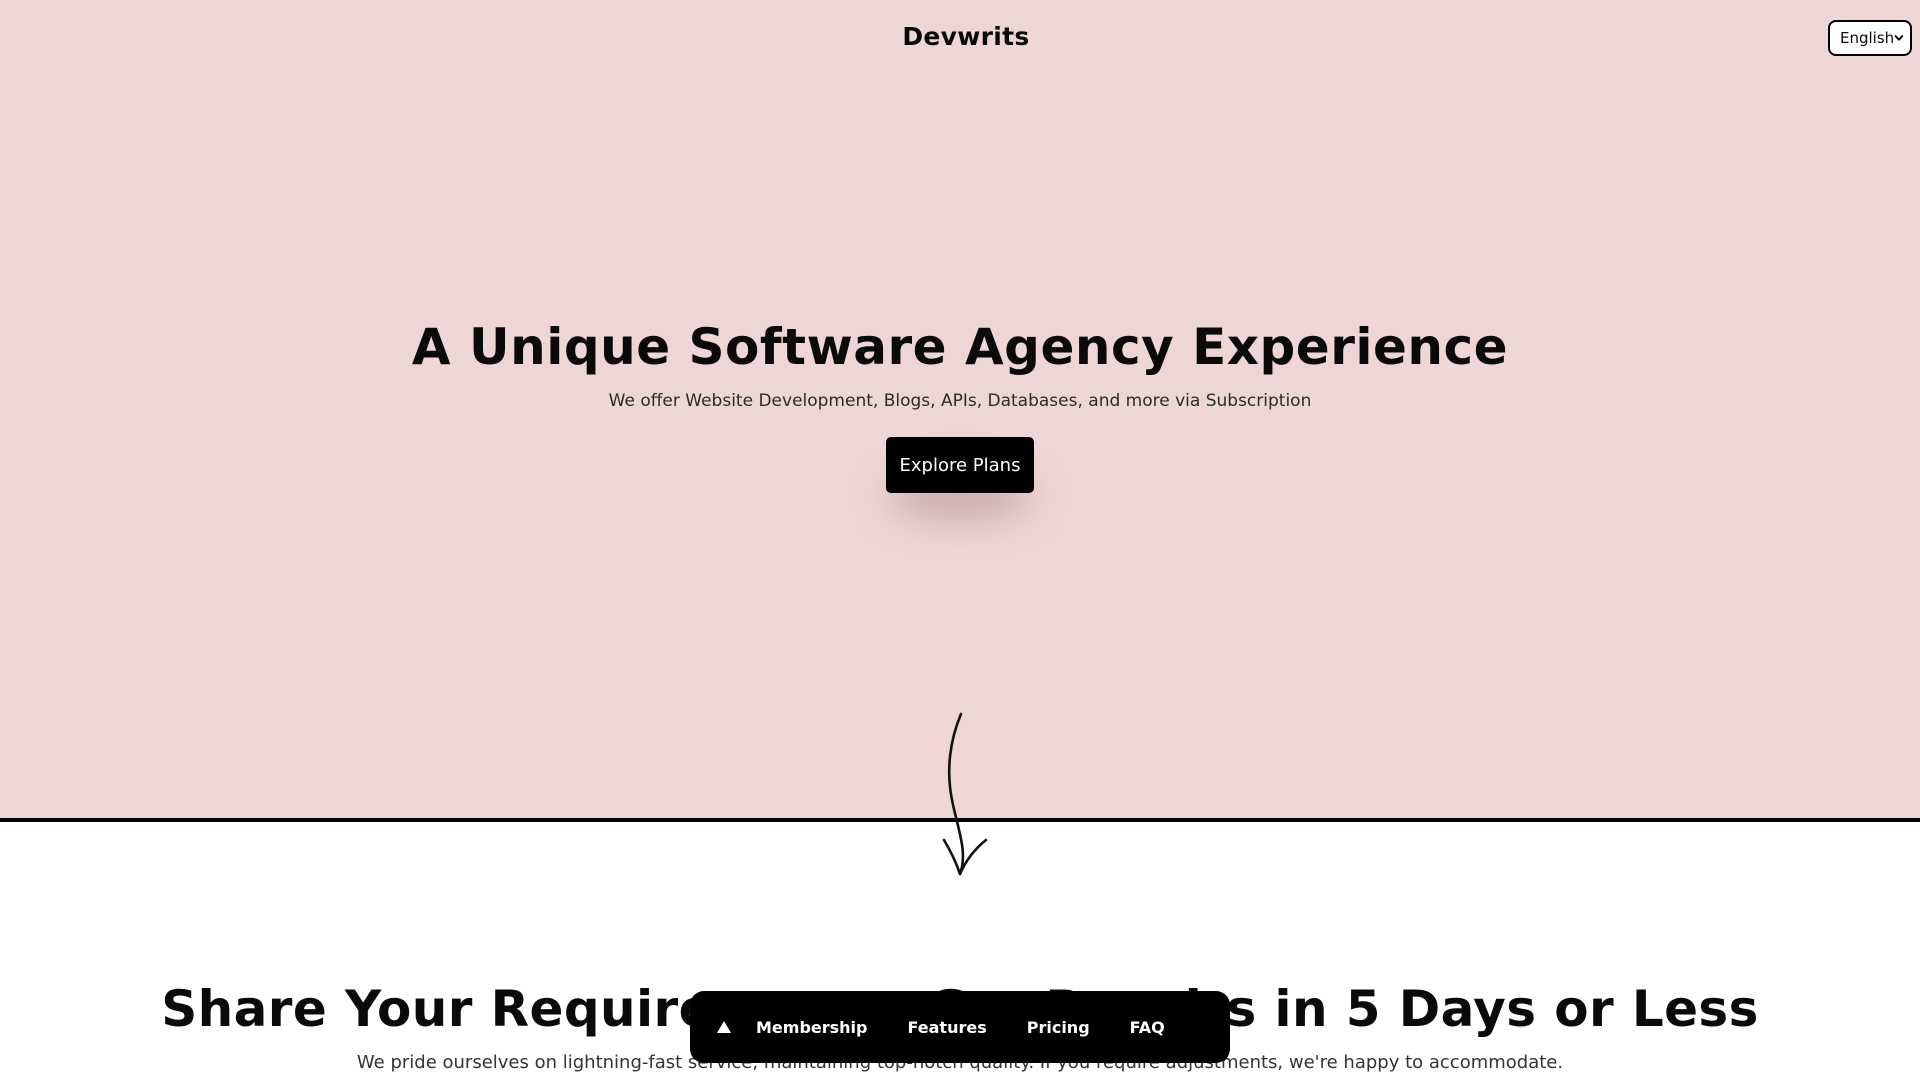 This screenshot has width=1920, height=1080. What do you see at coordinates (1899, 38) in the screenshot?
I see `chevron-down-icon` at bounding box center [1899, 38].